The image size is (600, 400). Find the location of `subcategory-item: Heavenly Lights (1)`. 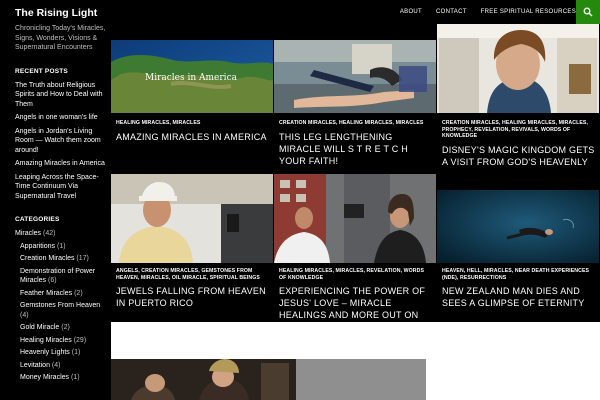

subcategory-item: Heavenly Lights (1) is located at coordinates (65, 353).